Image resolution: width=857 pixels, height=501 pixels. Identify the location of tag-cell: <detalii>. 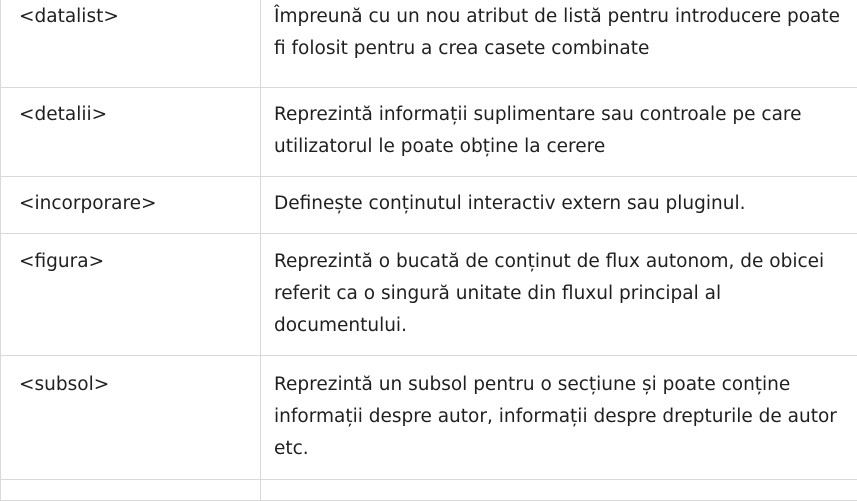
(131, 132).